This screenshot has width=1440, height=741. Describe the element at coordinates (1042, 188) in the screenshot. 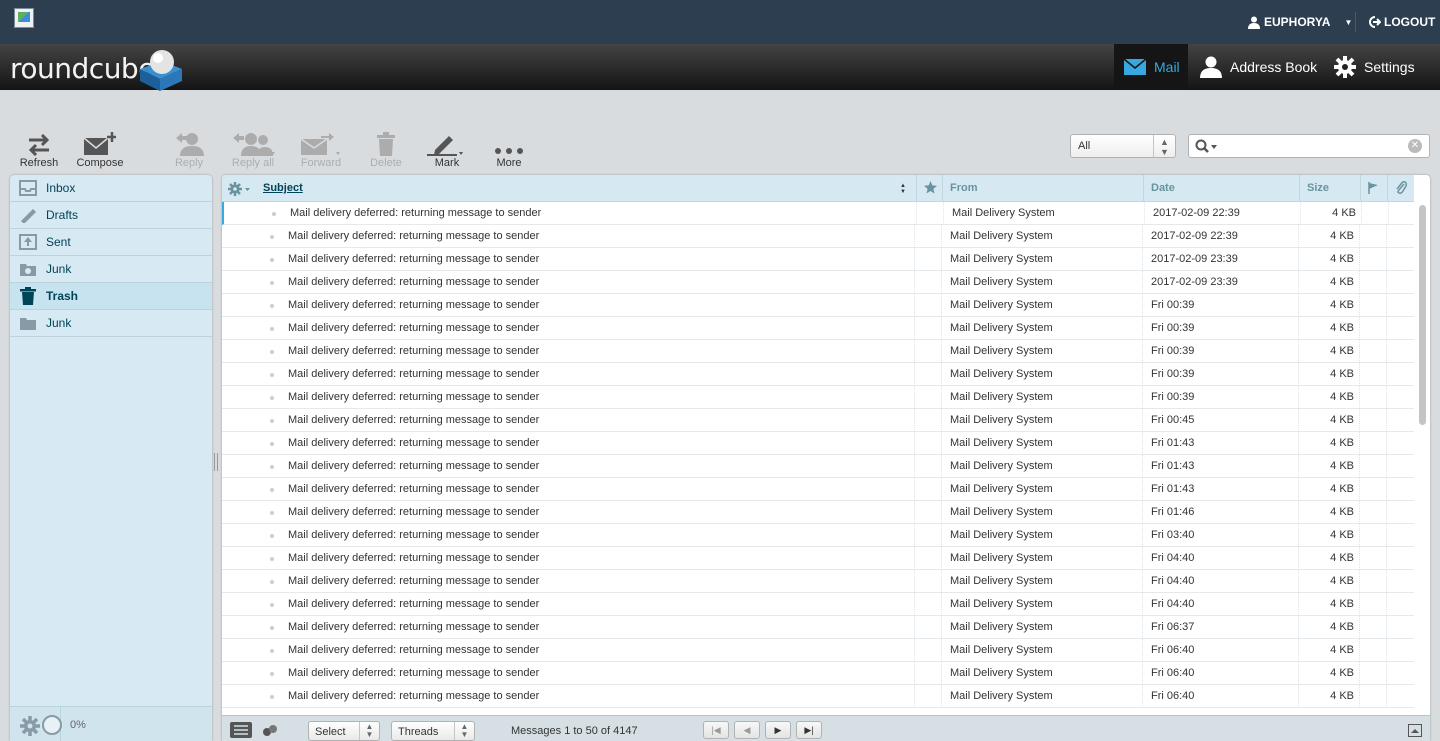

I see `column-from: From` at that location.